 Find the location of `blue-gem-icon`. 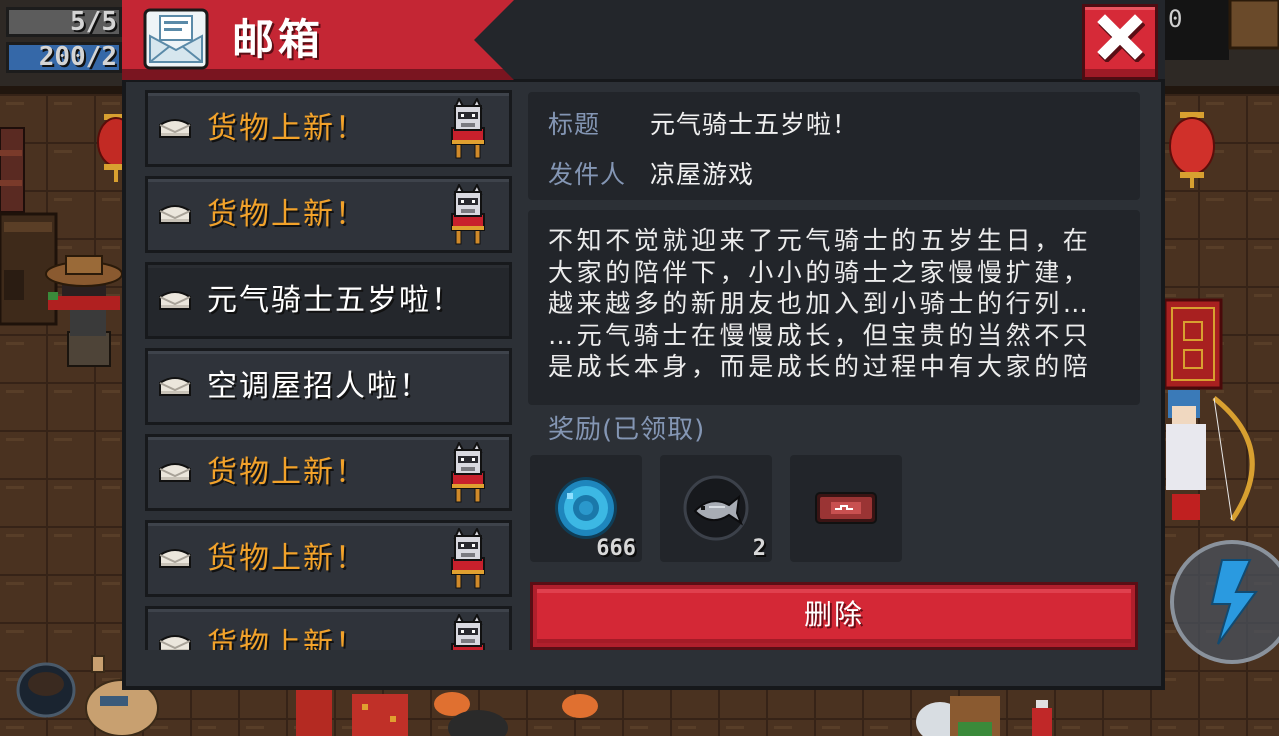

blue-gem-icon is located at coordinates (586, 508).